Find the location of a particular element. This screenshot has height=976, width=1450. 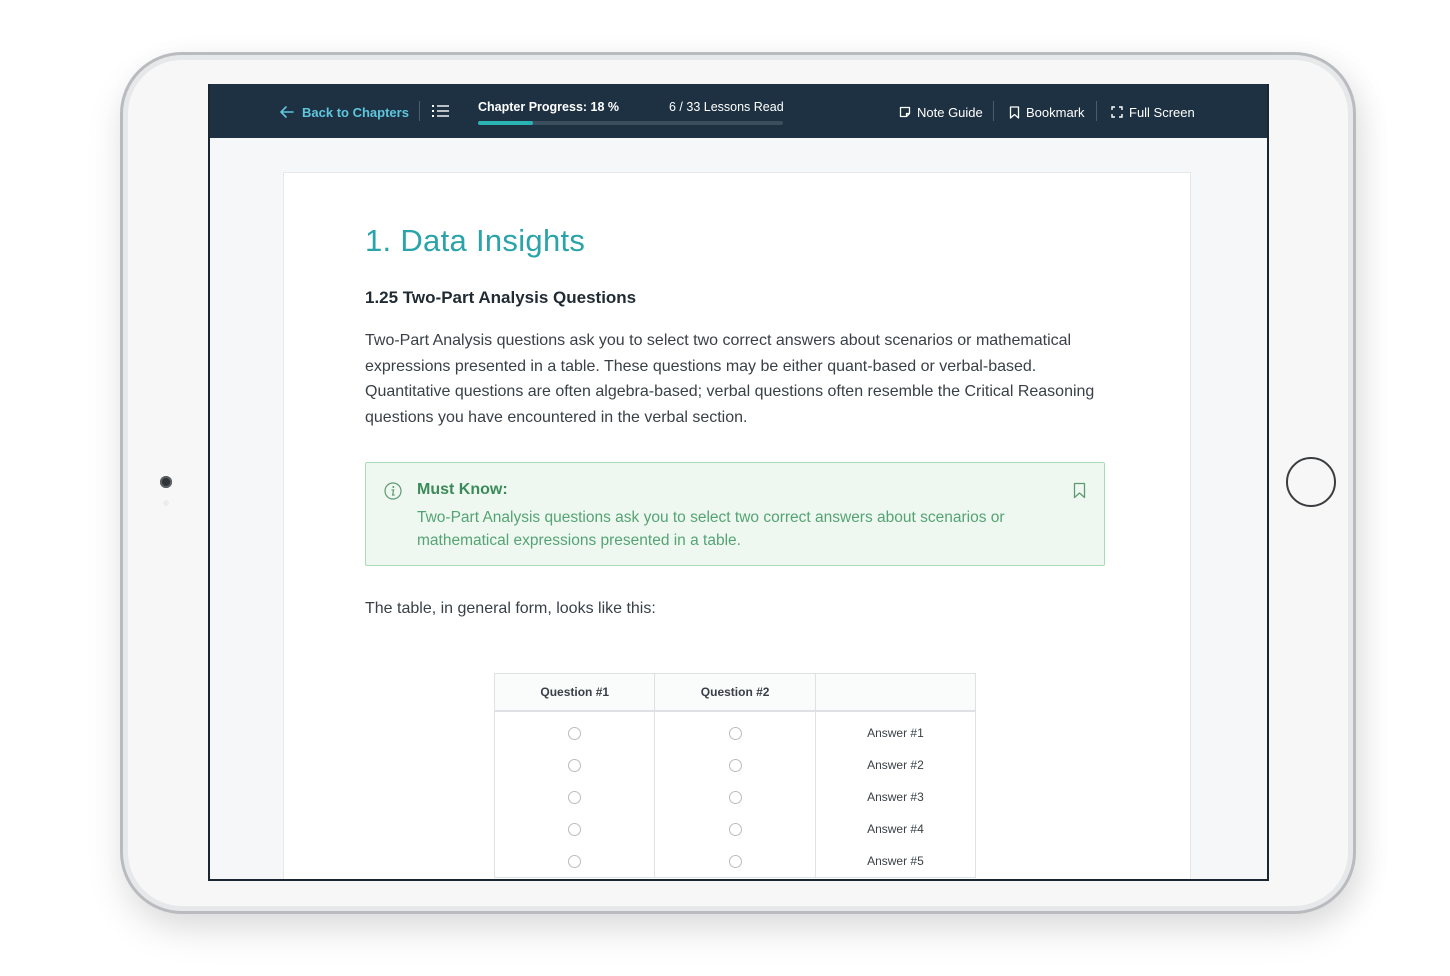

note-icon is located at coordinates (905, 112).